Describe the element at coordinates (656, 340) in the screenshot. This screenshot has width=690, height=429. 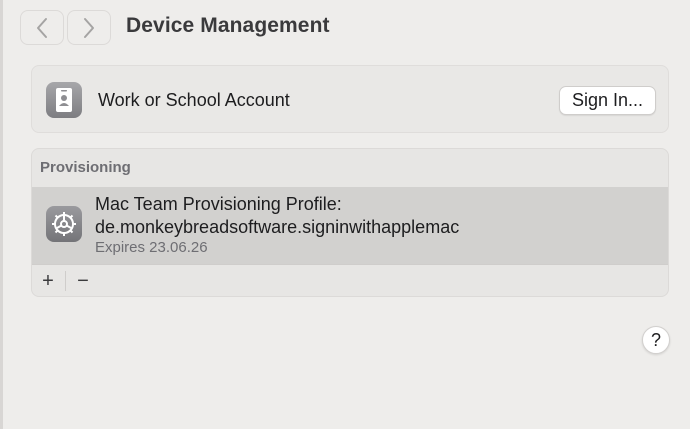
I see `help-button: ?` at that location.